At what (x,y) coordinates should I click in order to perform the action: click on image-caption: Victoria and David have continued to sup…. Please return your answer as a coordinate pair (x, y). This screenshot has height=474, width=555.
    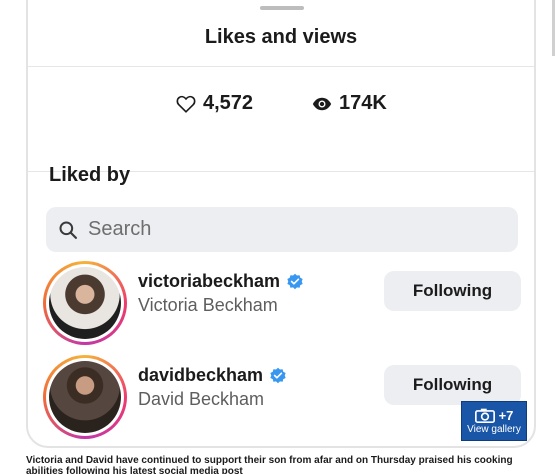
    Looking at the image, I should click on (269, 464).